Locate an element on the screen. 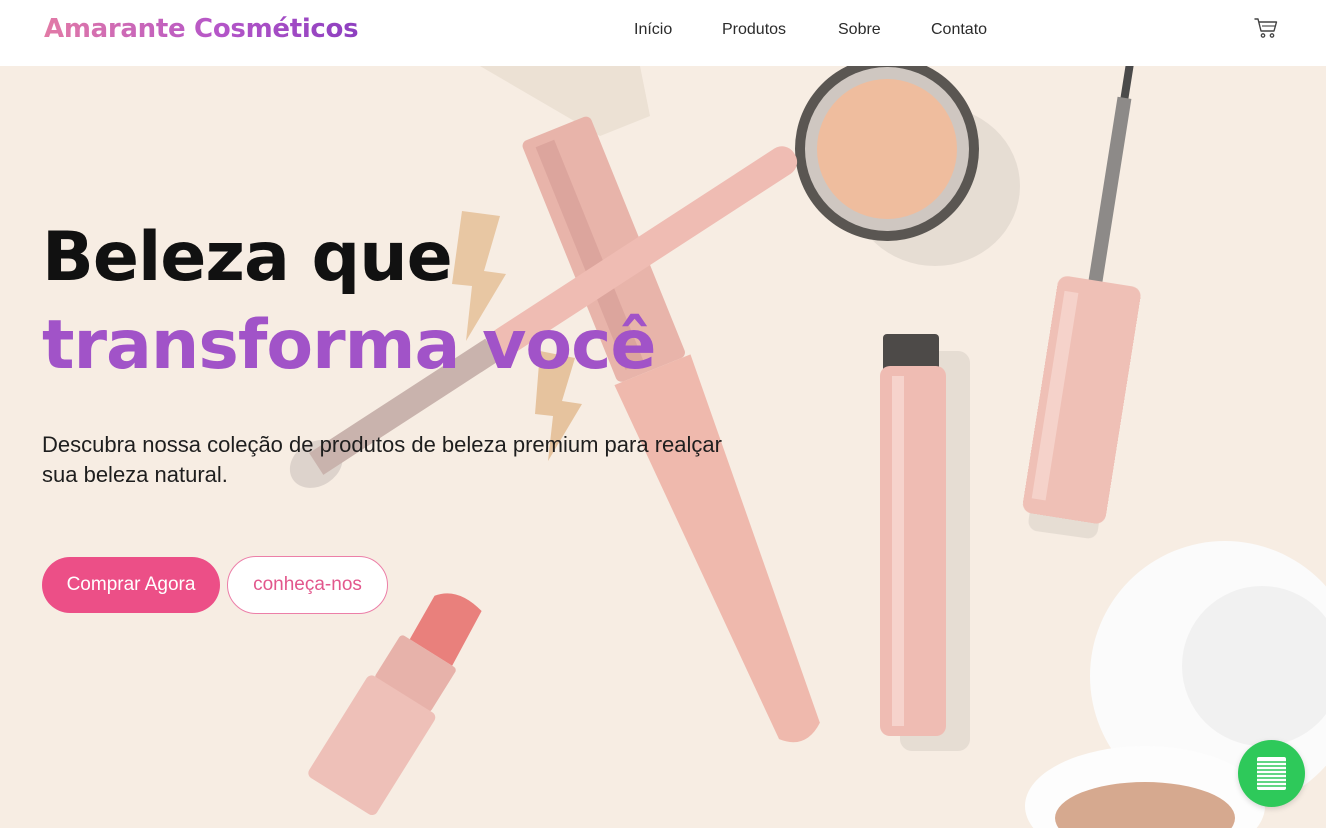  about-us-button: conheça-nos is located at coordinates (307, 585).